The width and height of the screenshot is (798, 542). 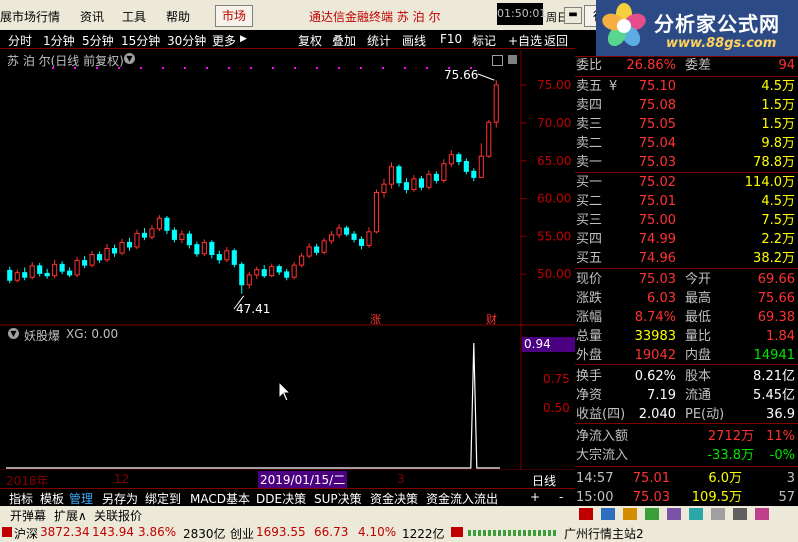 I want to click on tool-button: 复权, so click(x=310, y=40).